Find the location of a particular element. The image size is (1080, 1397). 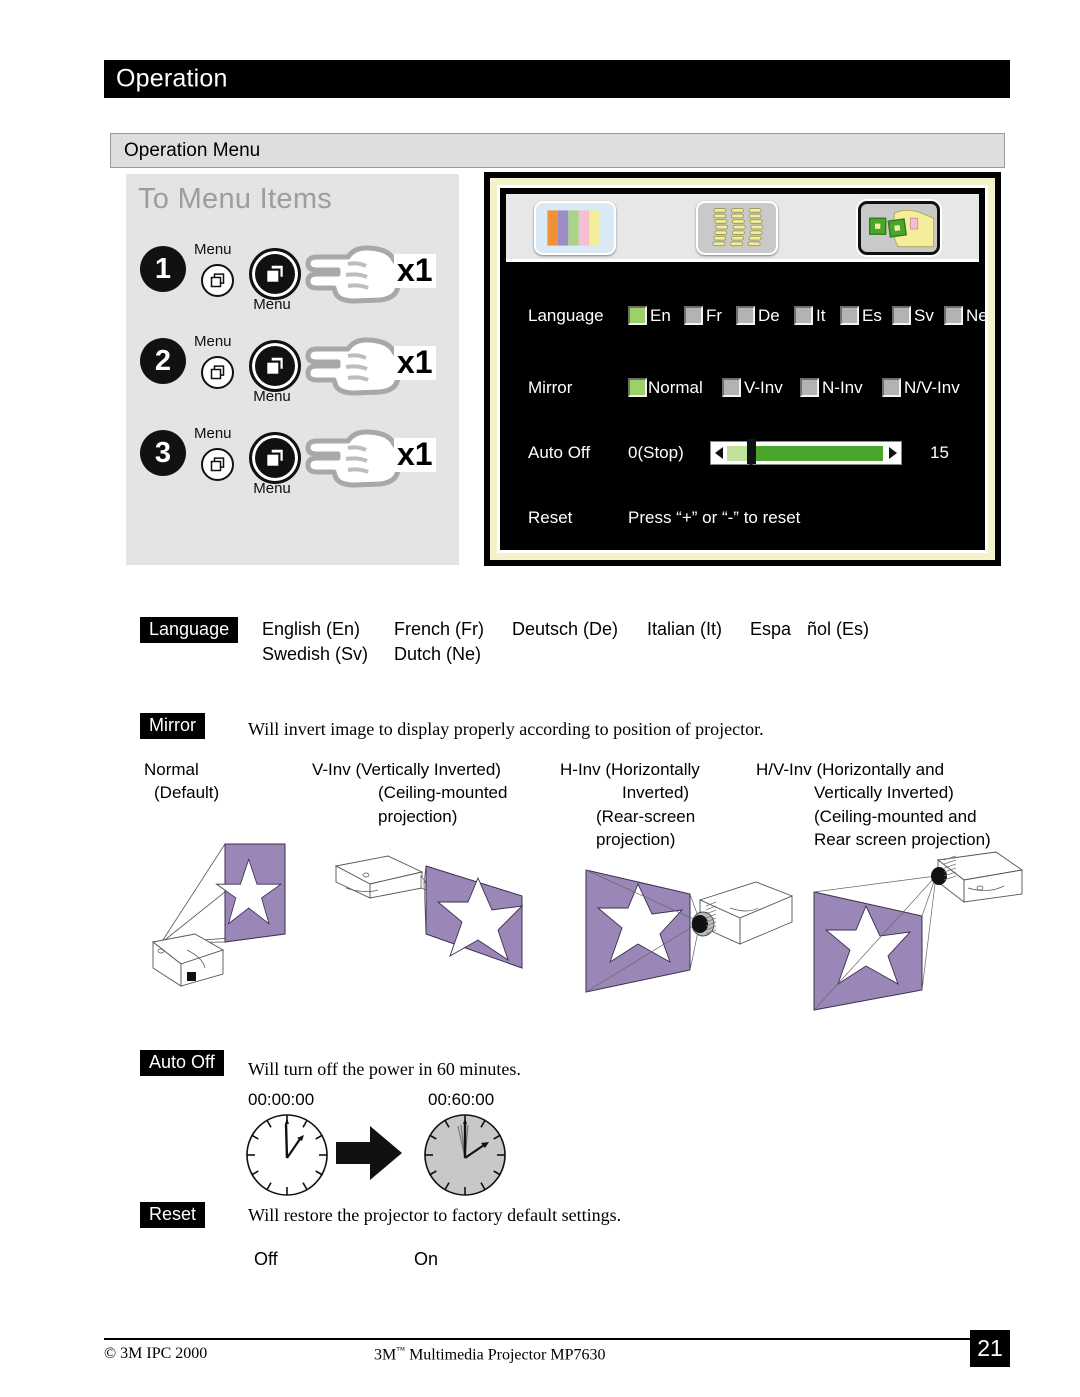

step-row: 3 Menu Menu x1 is located at coordinates (292, 462).